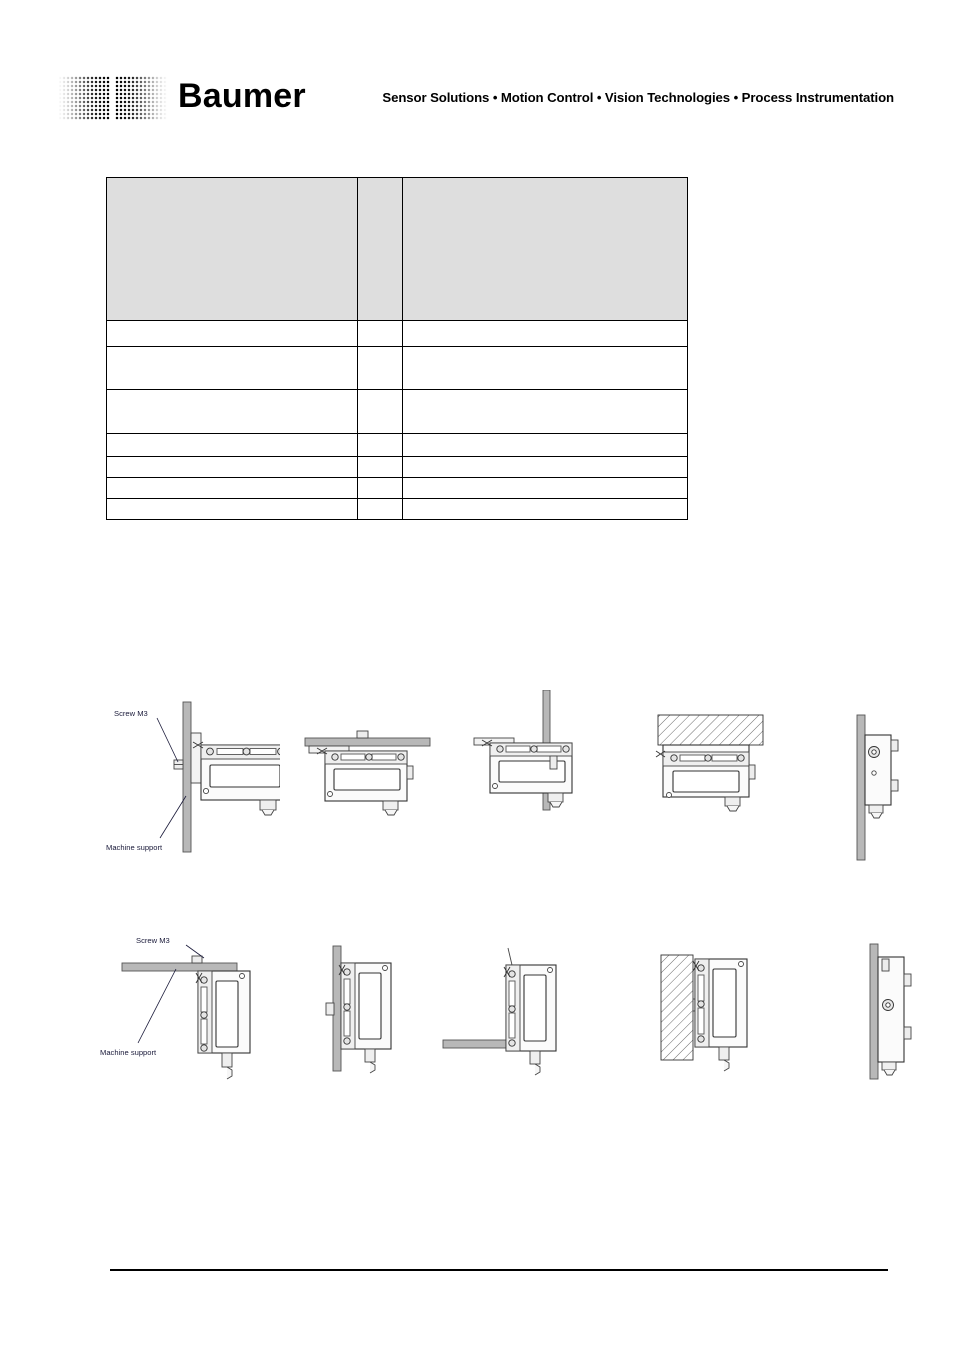  What do you see at coordinates (195, 1012) in the screenshot?
I see `mounting-rotated-horizontal-plate-top: Screw M3 Machine support` at bounding box center [195, 1012].